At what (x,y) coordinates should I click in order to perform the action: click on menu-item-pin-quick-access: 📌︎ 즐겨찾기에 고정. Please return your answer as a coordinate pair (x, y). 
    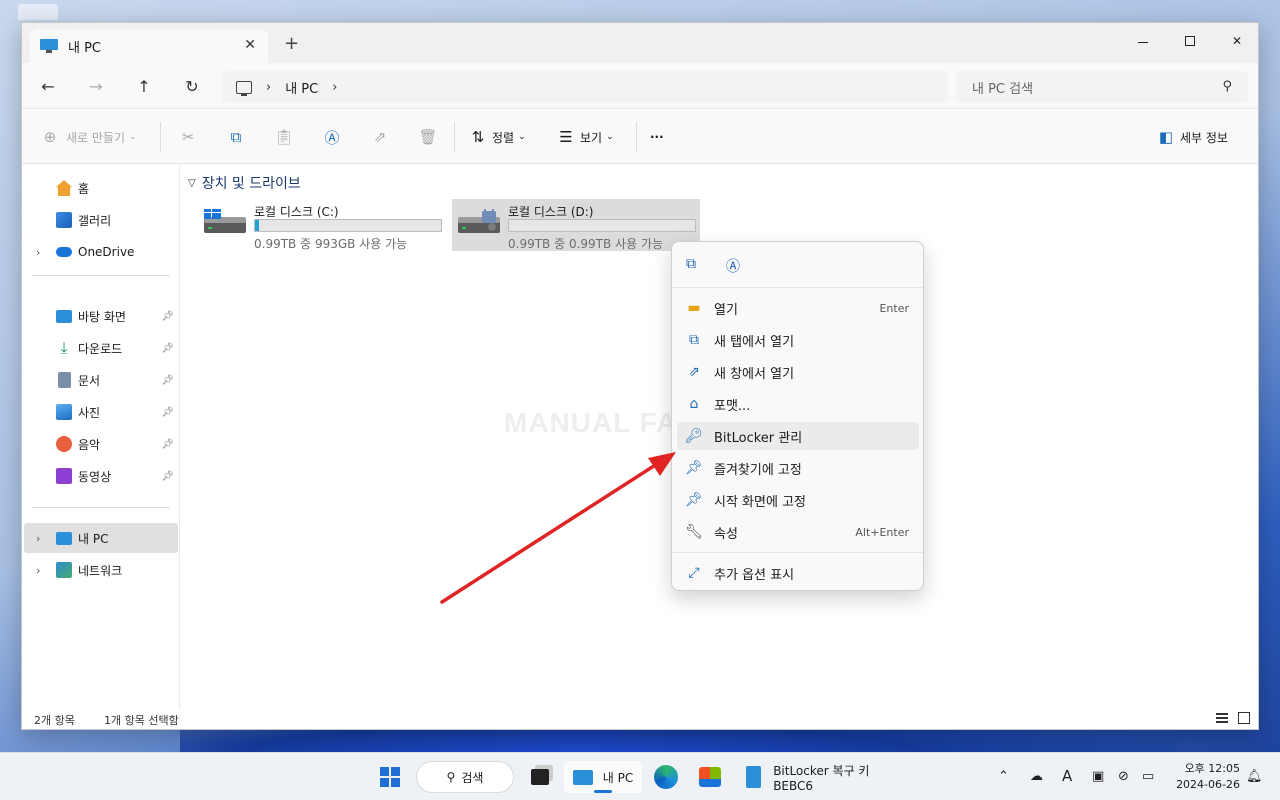
    Looking at the image, I should click on (798, 468).